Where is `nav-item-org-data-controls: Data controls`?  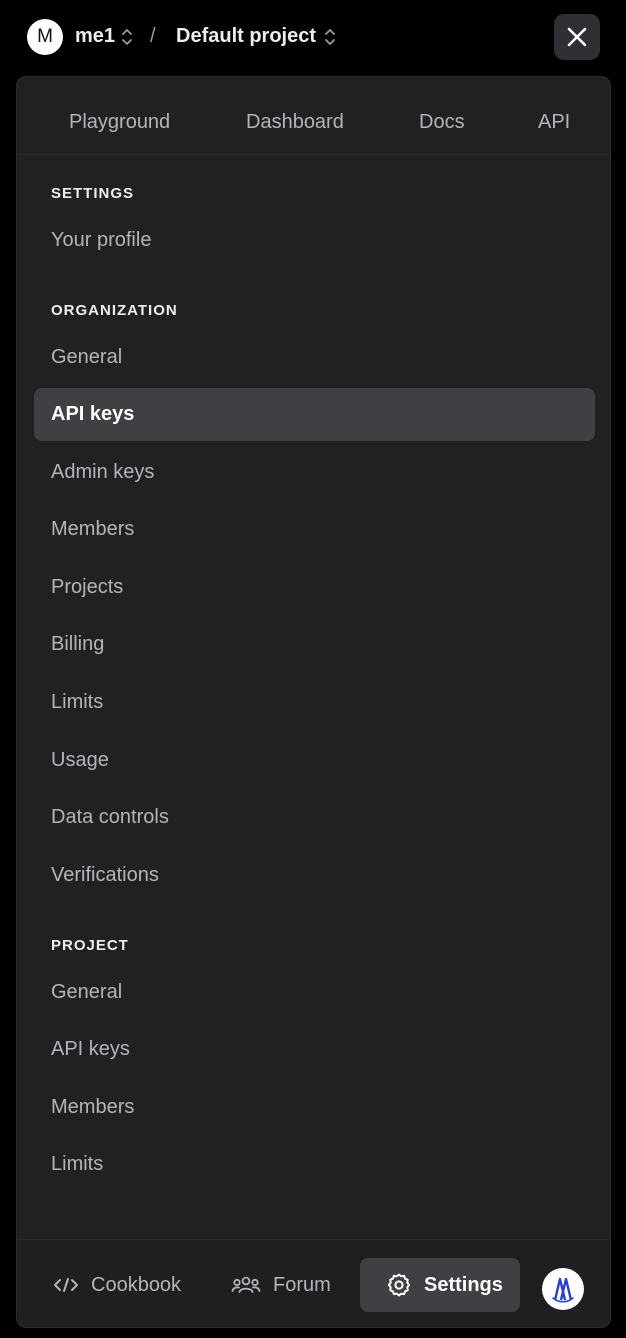
nav-item-org-data-controls: Data controls is located at coordinates (314, 817).